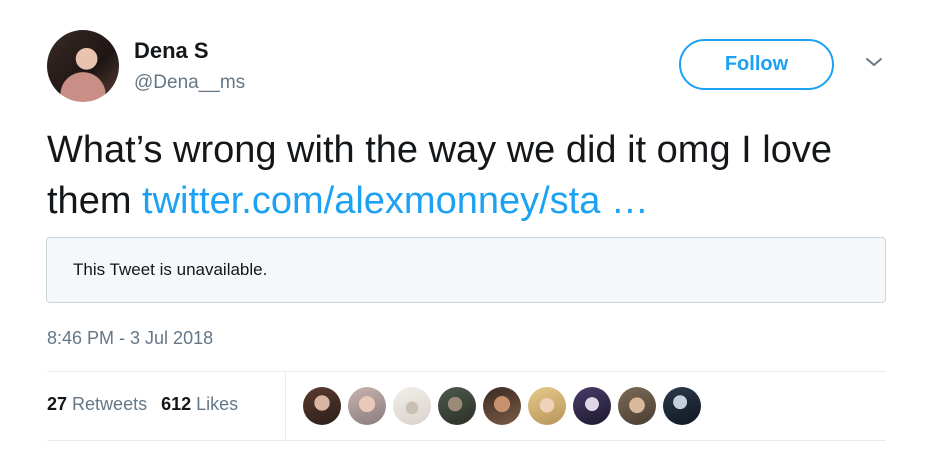 The image size is (929, 454). I want to click on likes-stat: 612 Likes, so click(199, 404).